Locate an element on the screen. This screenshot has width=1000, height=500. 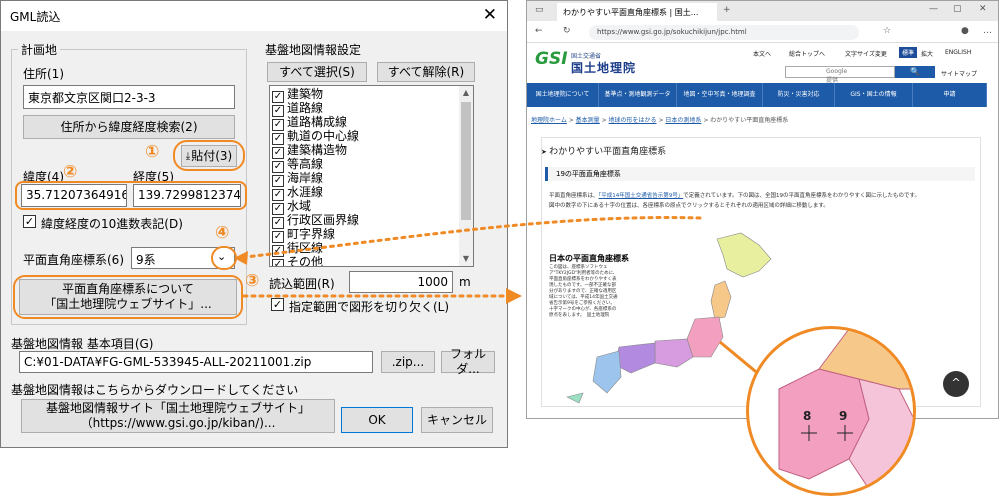
scroll-to-top-button: ^ is located at coordinates (956, 384).